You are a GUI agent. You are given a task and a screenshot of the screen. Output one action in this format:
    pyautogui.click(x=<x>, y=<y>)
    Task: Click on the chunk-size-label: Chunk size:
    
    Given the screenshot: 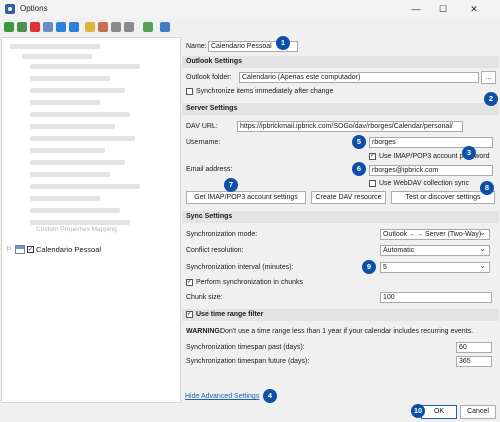 What is the action you would take?
    pyautogui.click(x=204, y=297)
    